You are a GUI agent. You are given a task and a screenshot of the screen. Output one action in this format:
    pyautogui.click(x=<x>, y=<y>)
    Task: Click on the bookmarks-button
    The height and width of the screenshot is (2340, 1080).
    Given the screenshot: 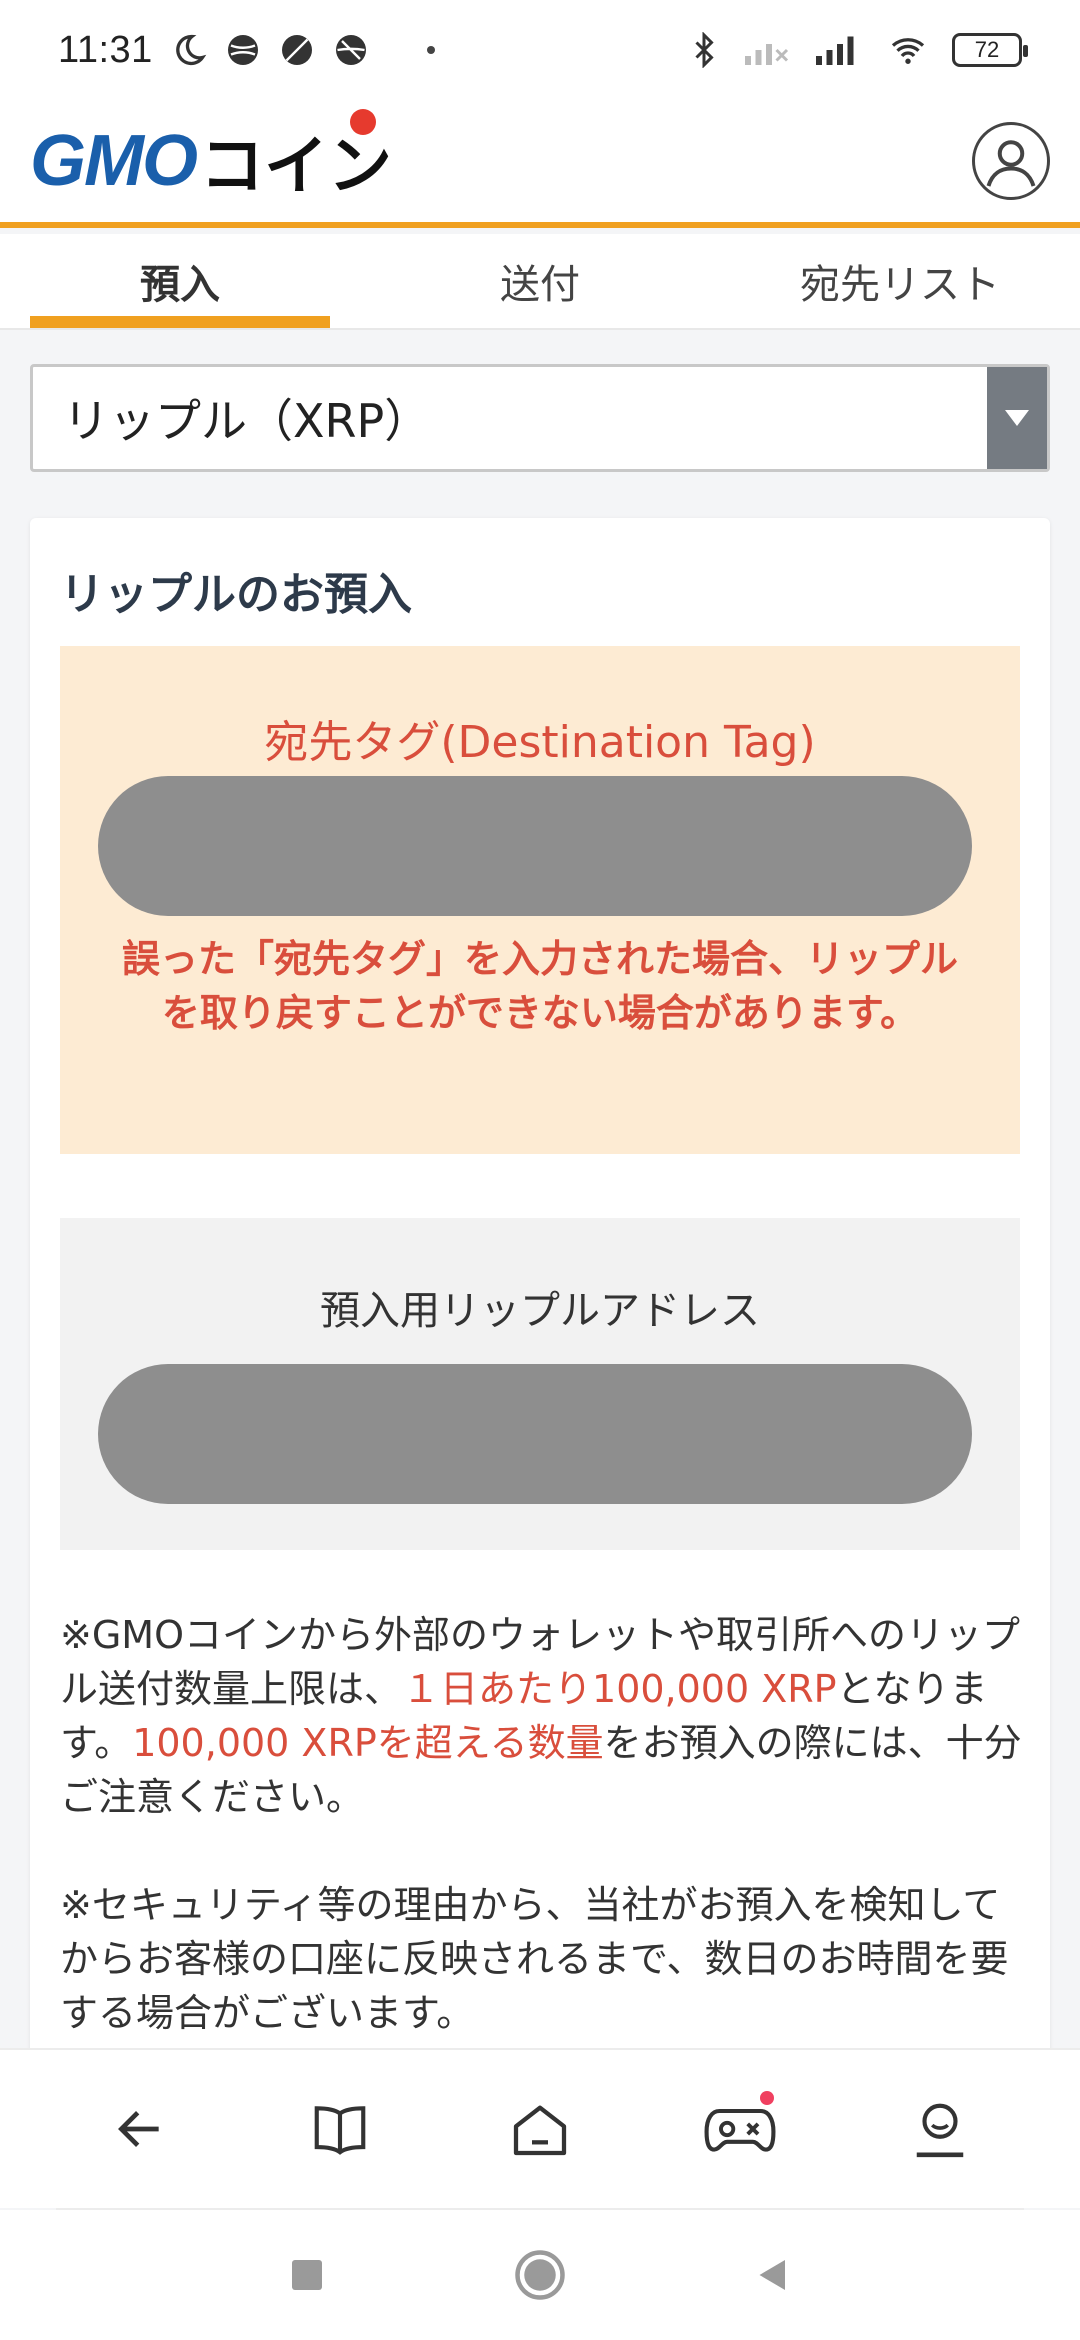 What is the action you would take?
    pyautogui.click(x=340, y=2129)
    